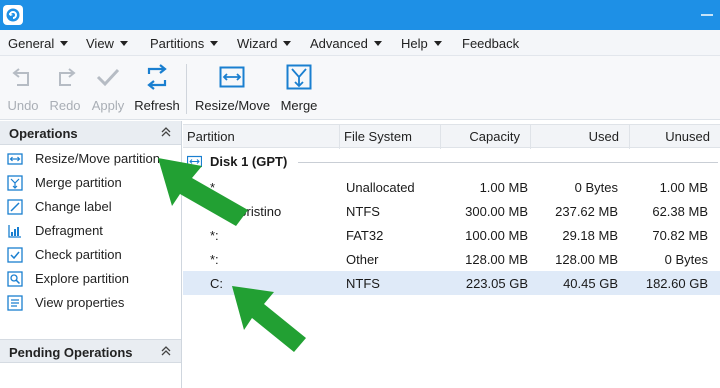 The height and width of the screenshot is (388, 720). What do you see at coordinates (707, 15) in the screenshot?
I see `minimize-button` at bounding box center [707, 15].